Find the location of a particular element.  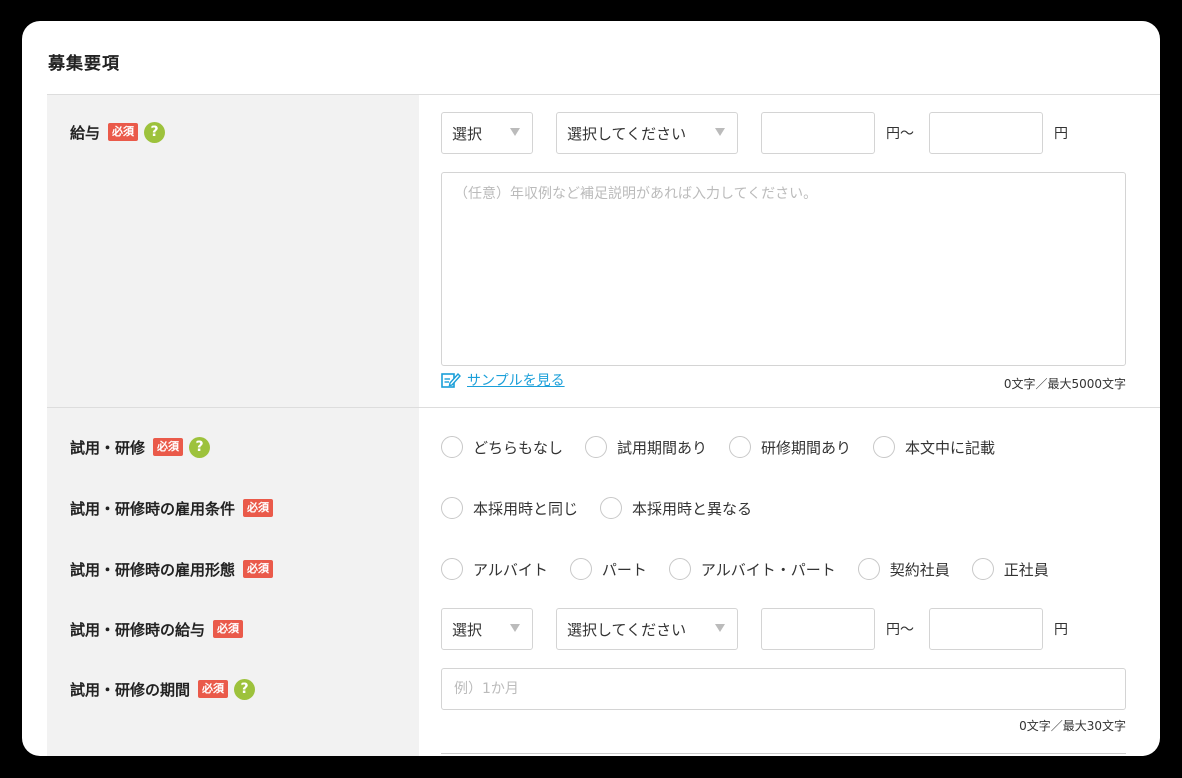

salary-note-textarea is located at coordinates (783, 269).